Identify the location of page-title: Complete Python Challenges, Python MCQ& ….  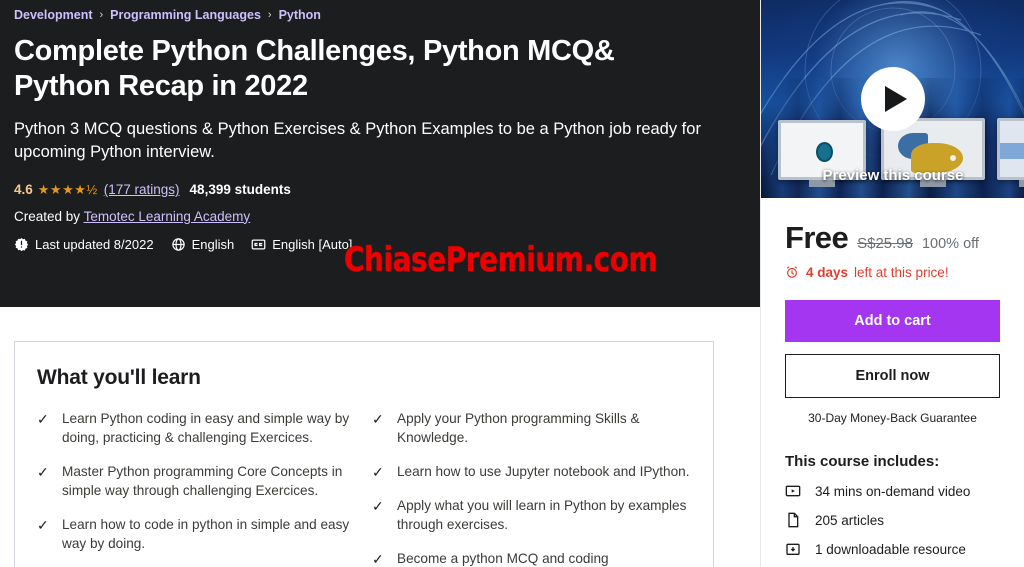
(314, 69).